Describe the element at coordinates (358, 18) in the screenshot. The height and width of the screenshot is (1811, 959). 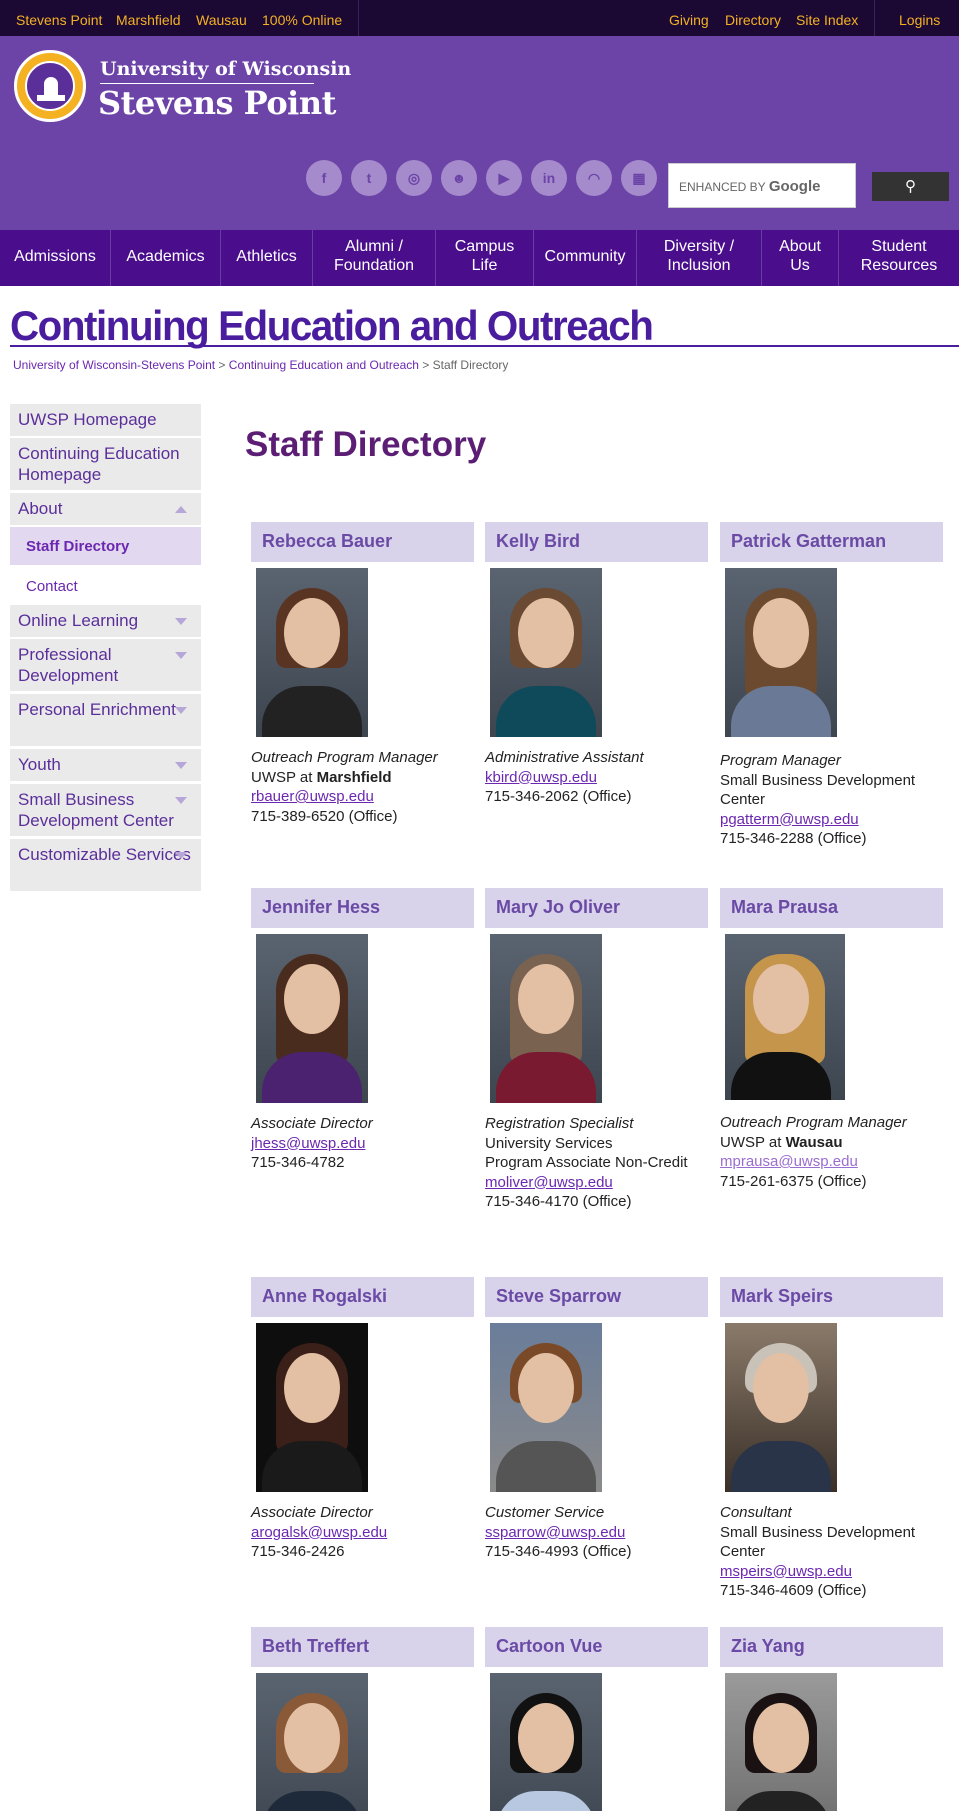
I see `topbar-divider` at that location.